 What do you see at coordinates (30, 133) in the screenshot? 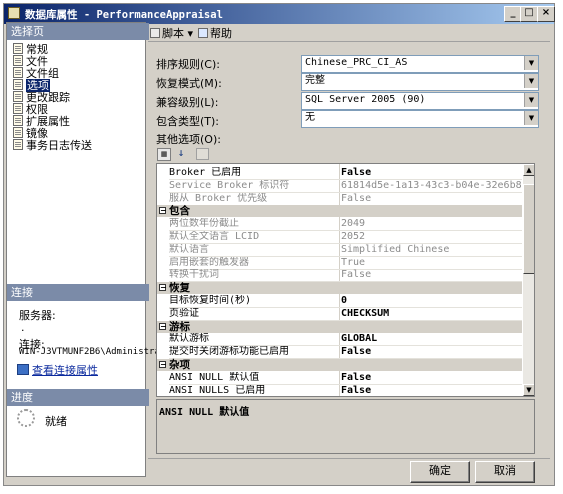
I see `nav-page-item: 镜像` at bounding box center [30, 133].